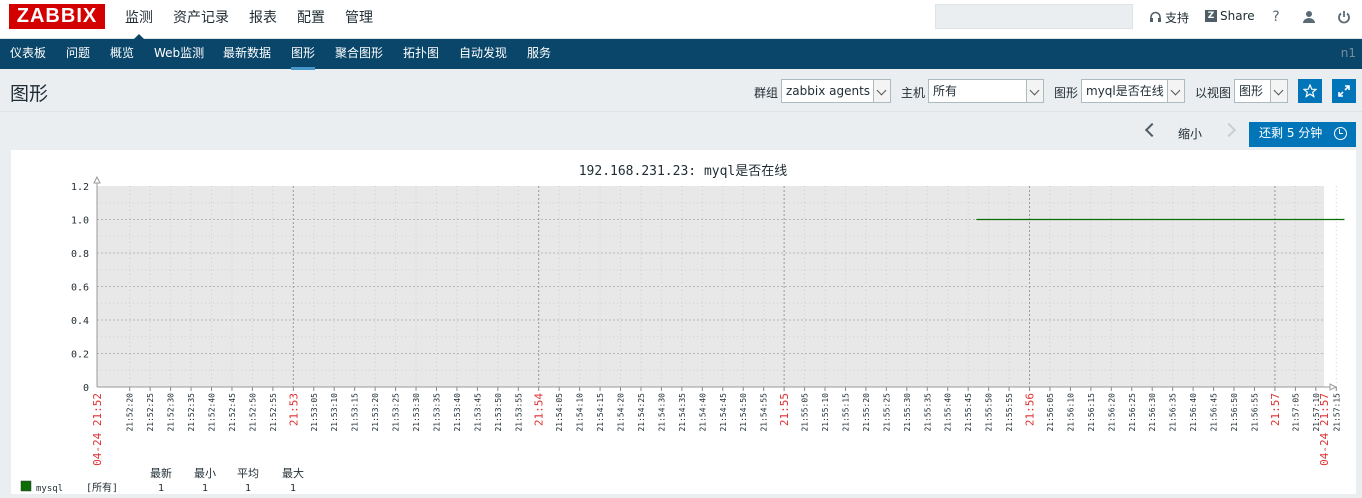 This screenshot has width=1362, height=498. I want to click on x-tick-label: 21:53:10, so click(334, 412).